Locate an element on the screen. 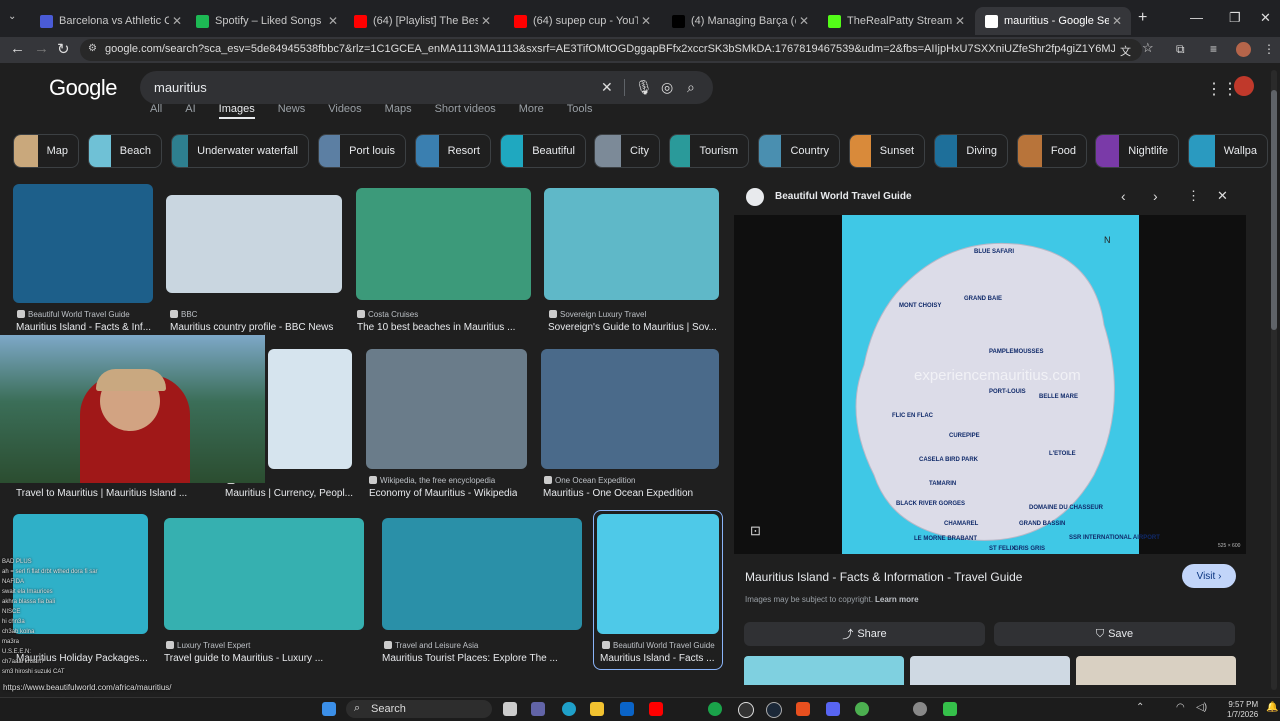  forward-icon: → is located at coordinates (41, 48).